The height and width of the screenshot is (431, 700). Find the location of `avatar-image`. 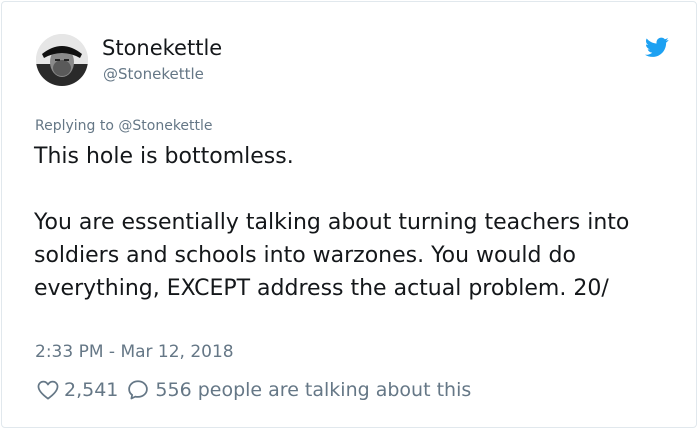

avatar-image is located at coordinates (62, 60).